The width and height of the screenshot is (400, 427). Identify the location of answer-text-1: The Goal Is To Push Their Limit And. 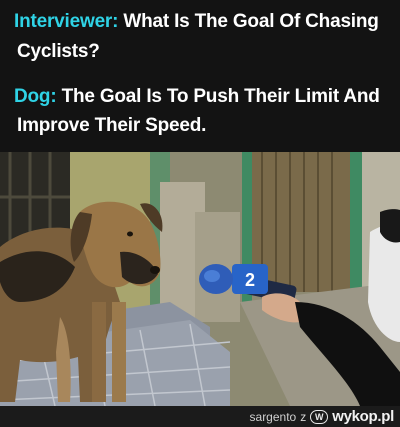
(220, 96).